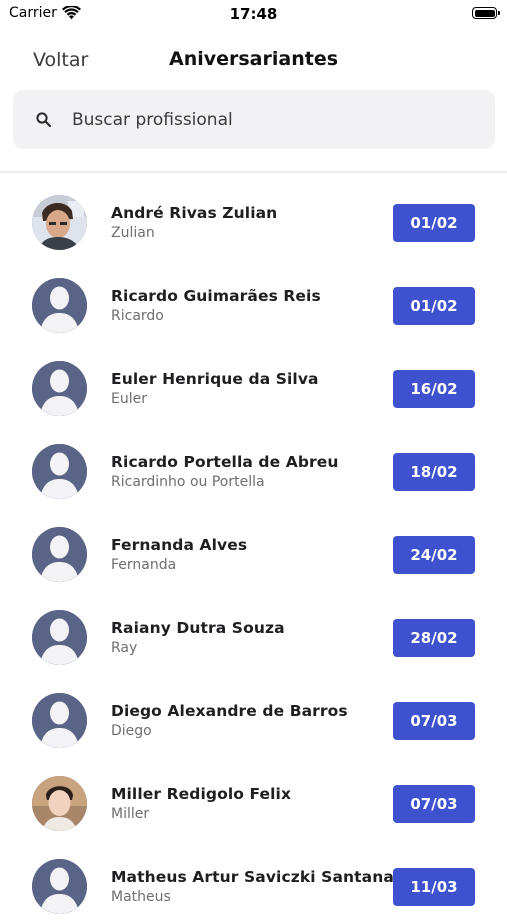 Image resolution: width=507 pixels, height=920 pixels. I want to click on person-nickname: Ricardo, so click(137, 316).